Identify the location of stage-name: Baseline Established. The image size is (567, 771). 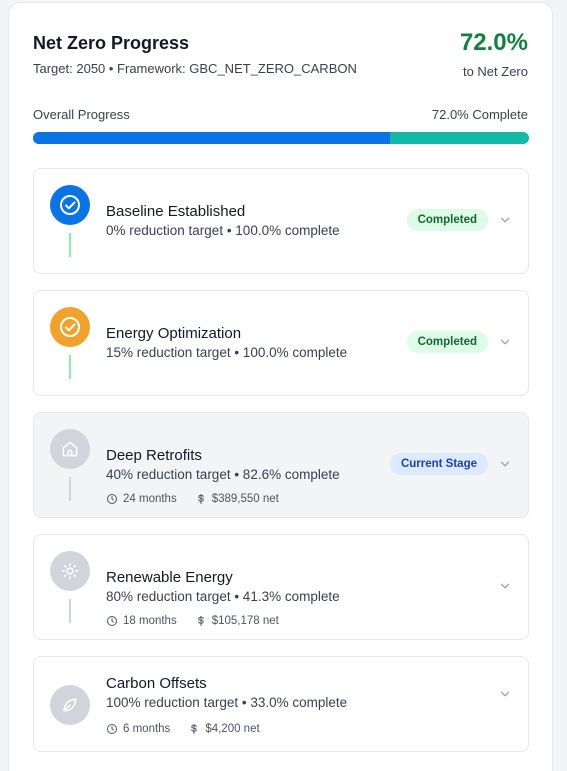
(176, 211).